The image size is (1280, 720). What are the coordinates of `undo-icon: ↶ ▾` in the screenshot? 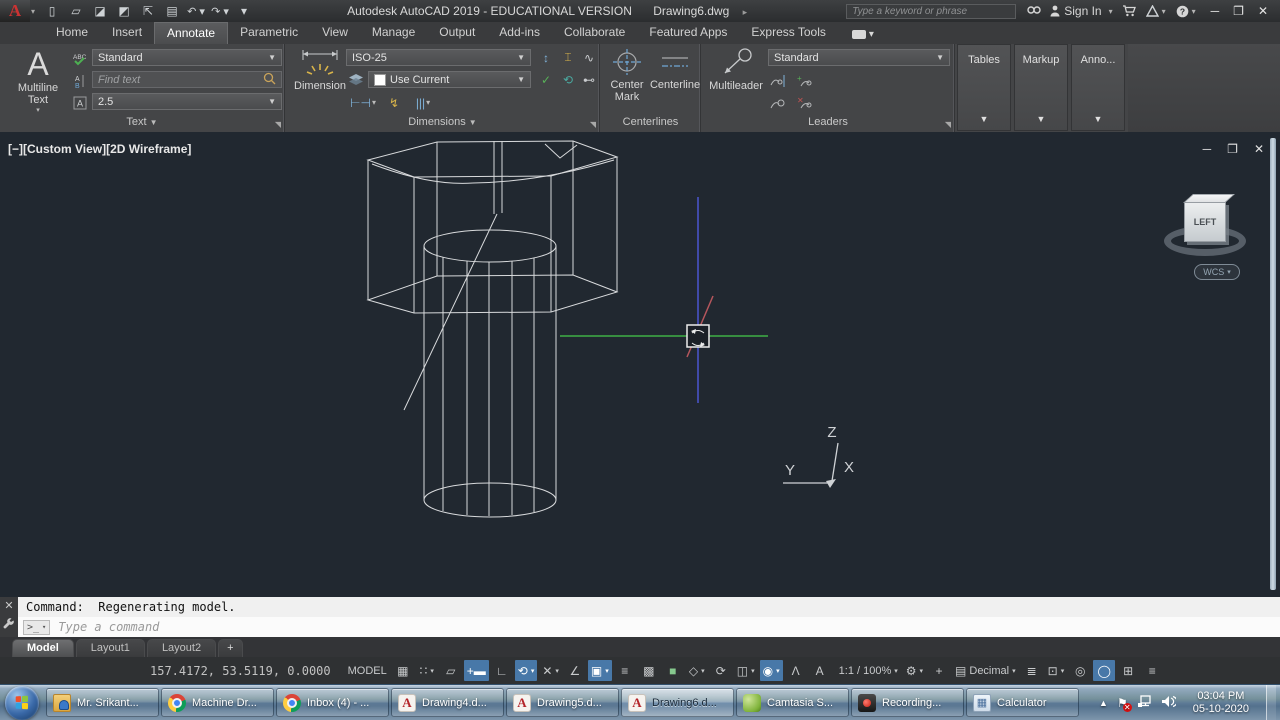 It's located at (196, 11).